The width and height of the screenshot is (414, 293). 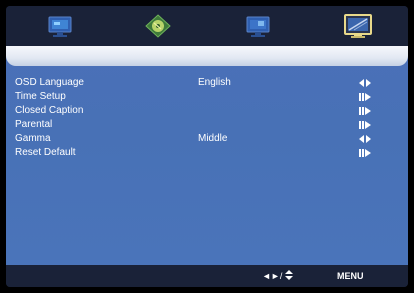 What do you see at coordinates (288, 275) in the screenshot?
I see `up-down-arrows-icon` at bounding box center [288, 275].